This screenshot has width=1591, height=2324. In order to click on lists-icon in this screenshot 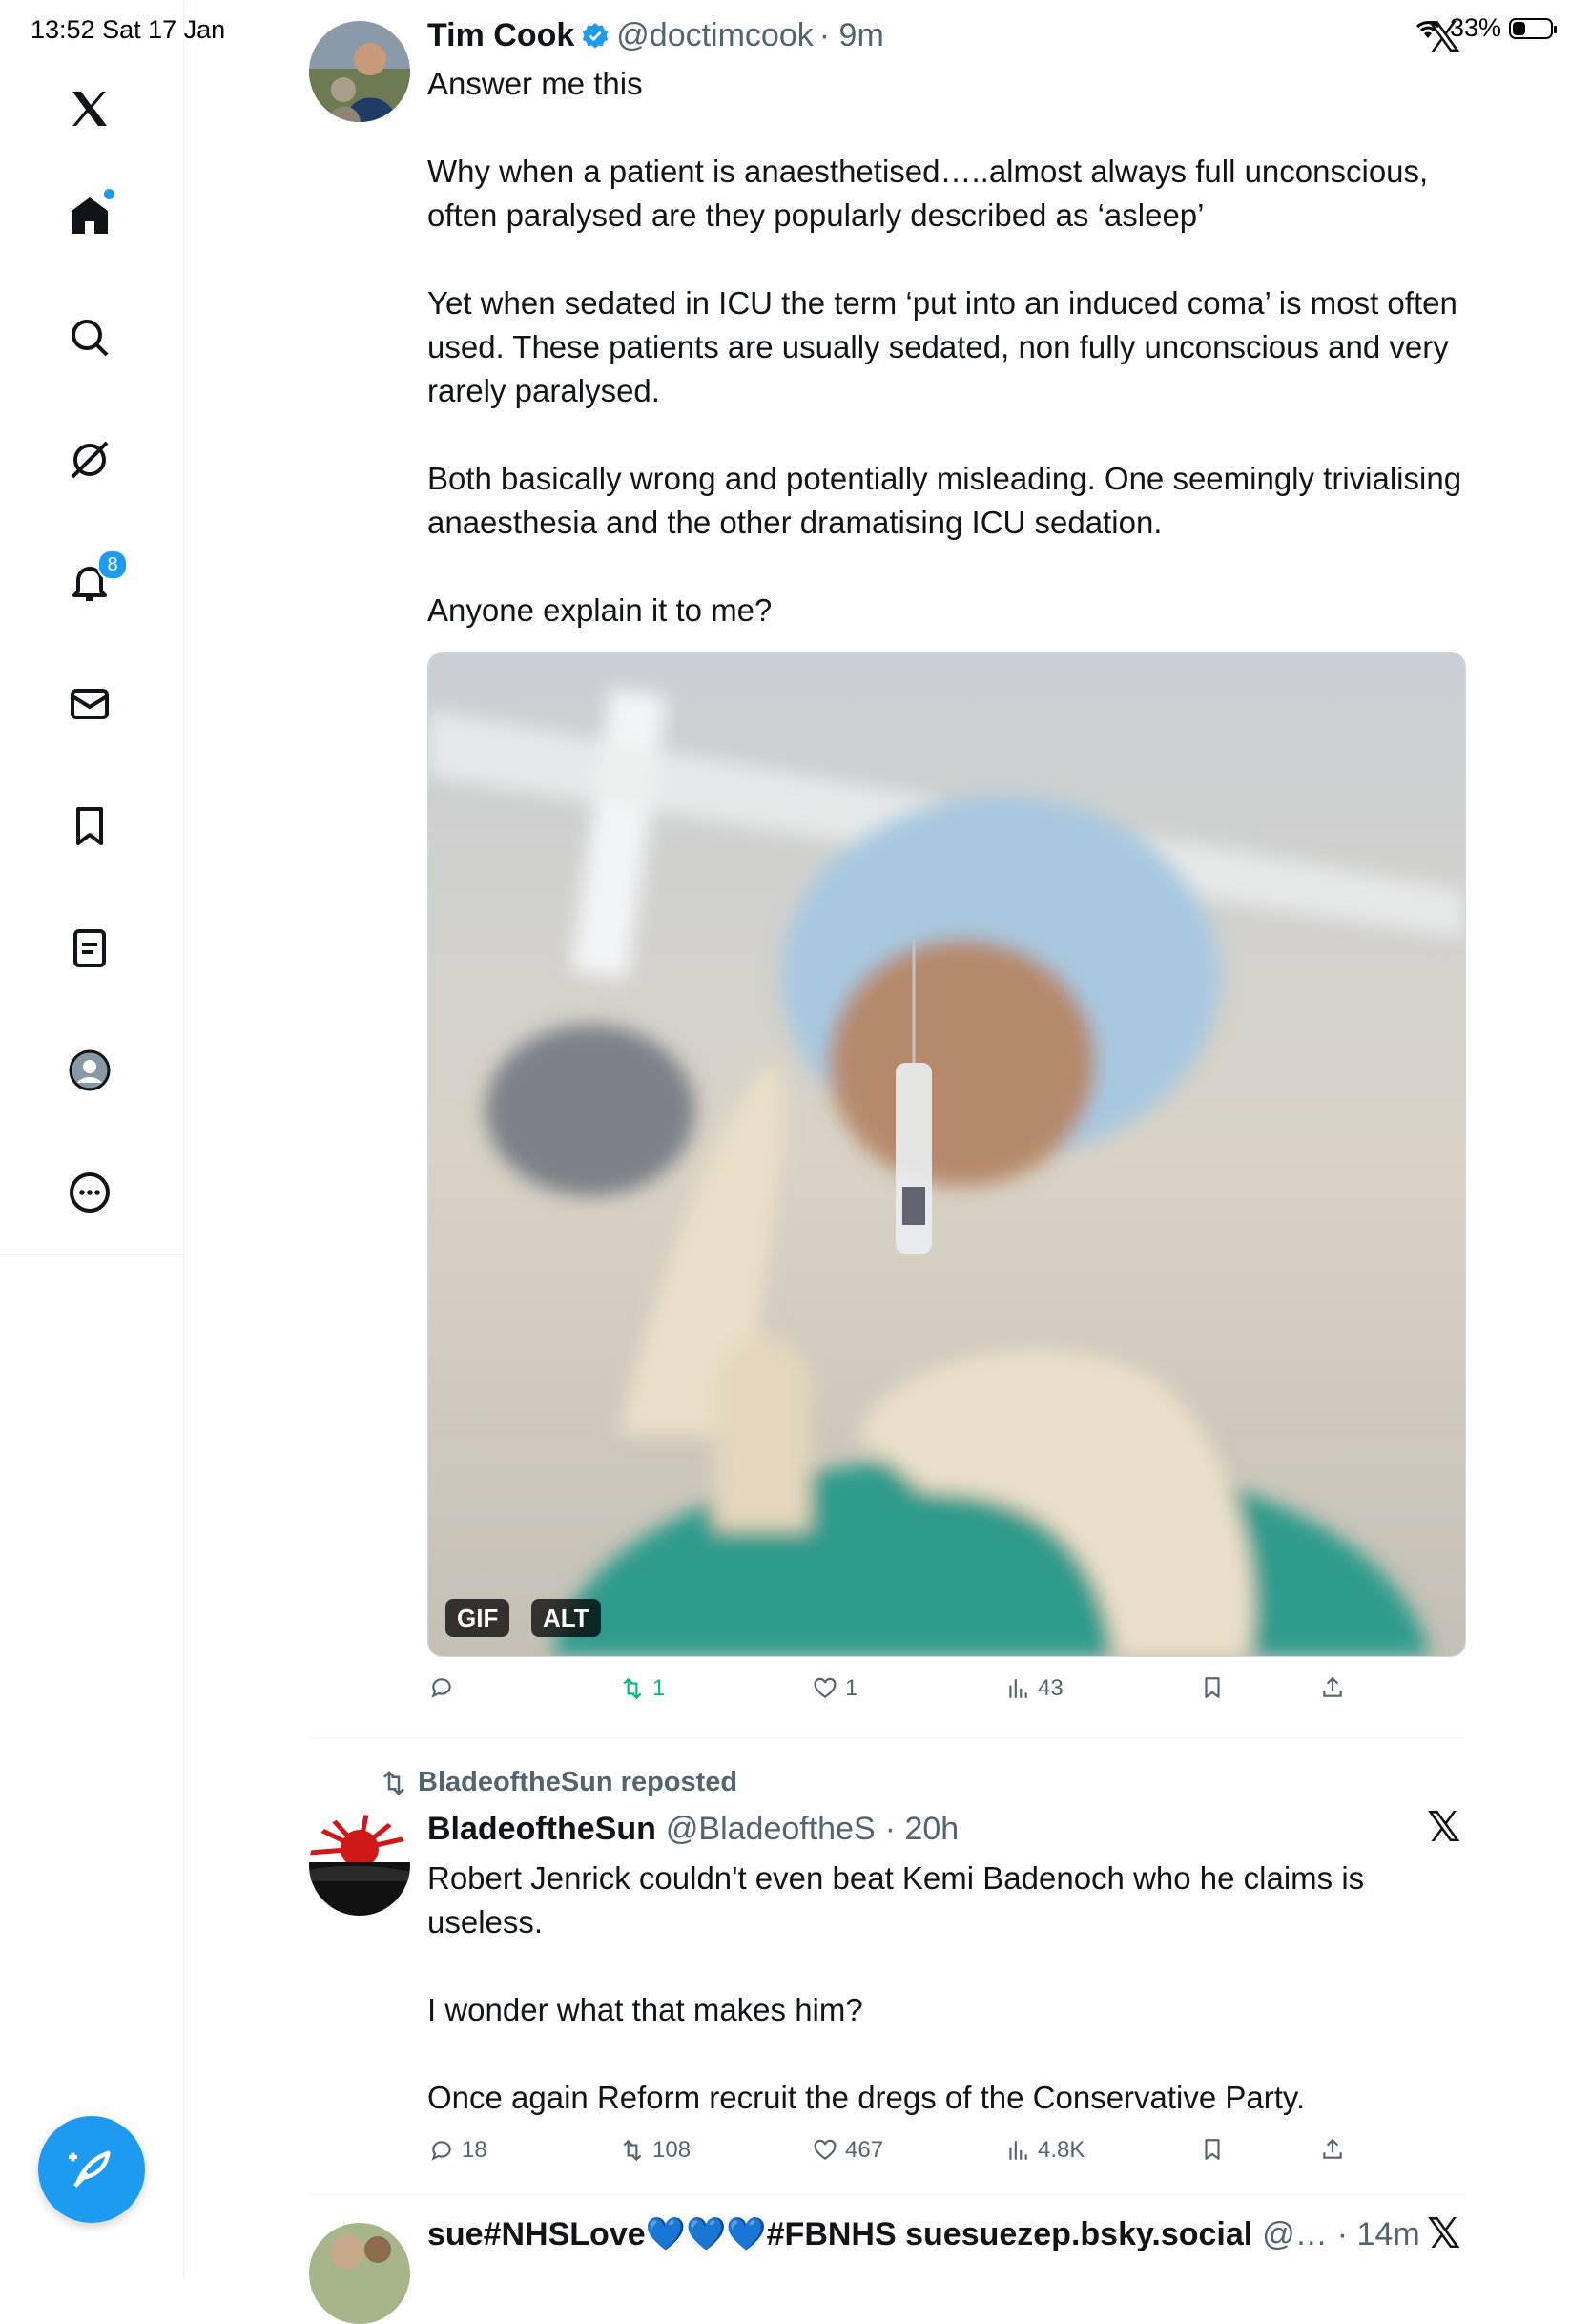, I will do `click(89, 948)`.